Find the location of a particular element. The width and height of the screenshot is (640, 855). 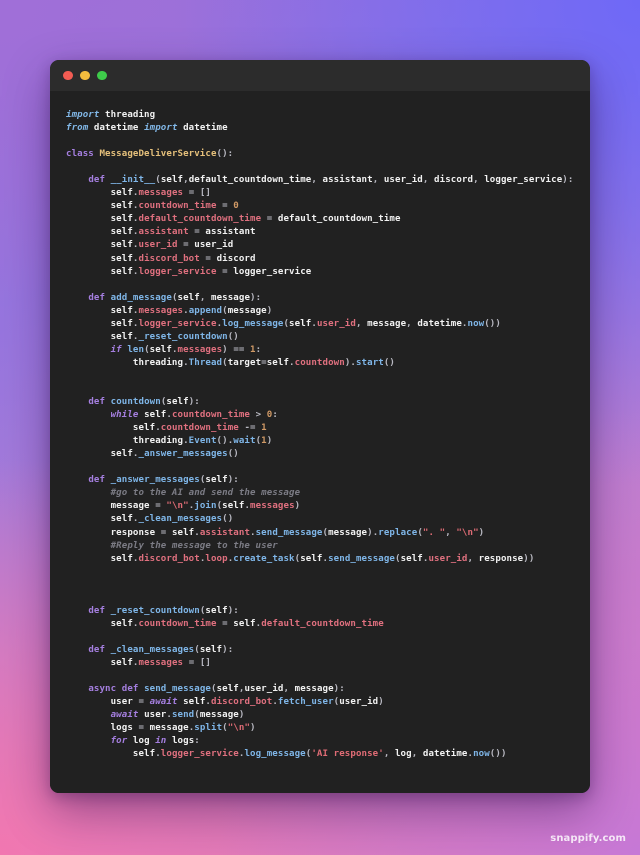

window-titlebar is located at coordinates (320, 75).